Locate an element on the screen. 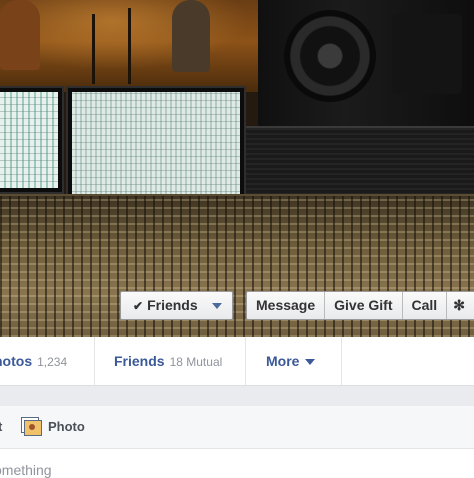  message-button: Message is located at coordinates (286, 305).